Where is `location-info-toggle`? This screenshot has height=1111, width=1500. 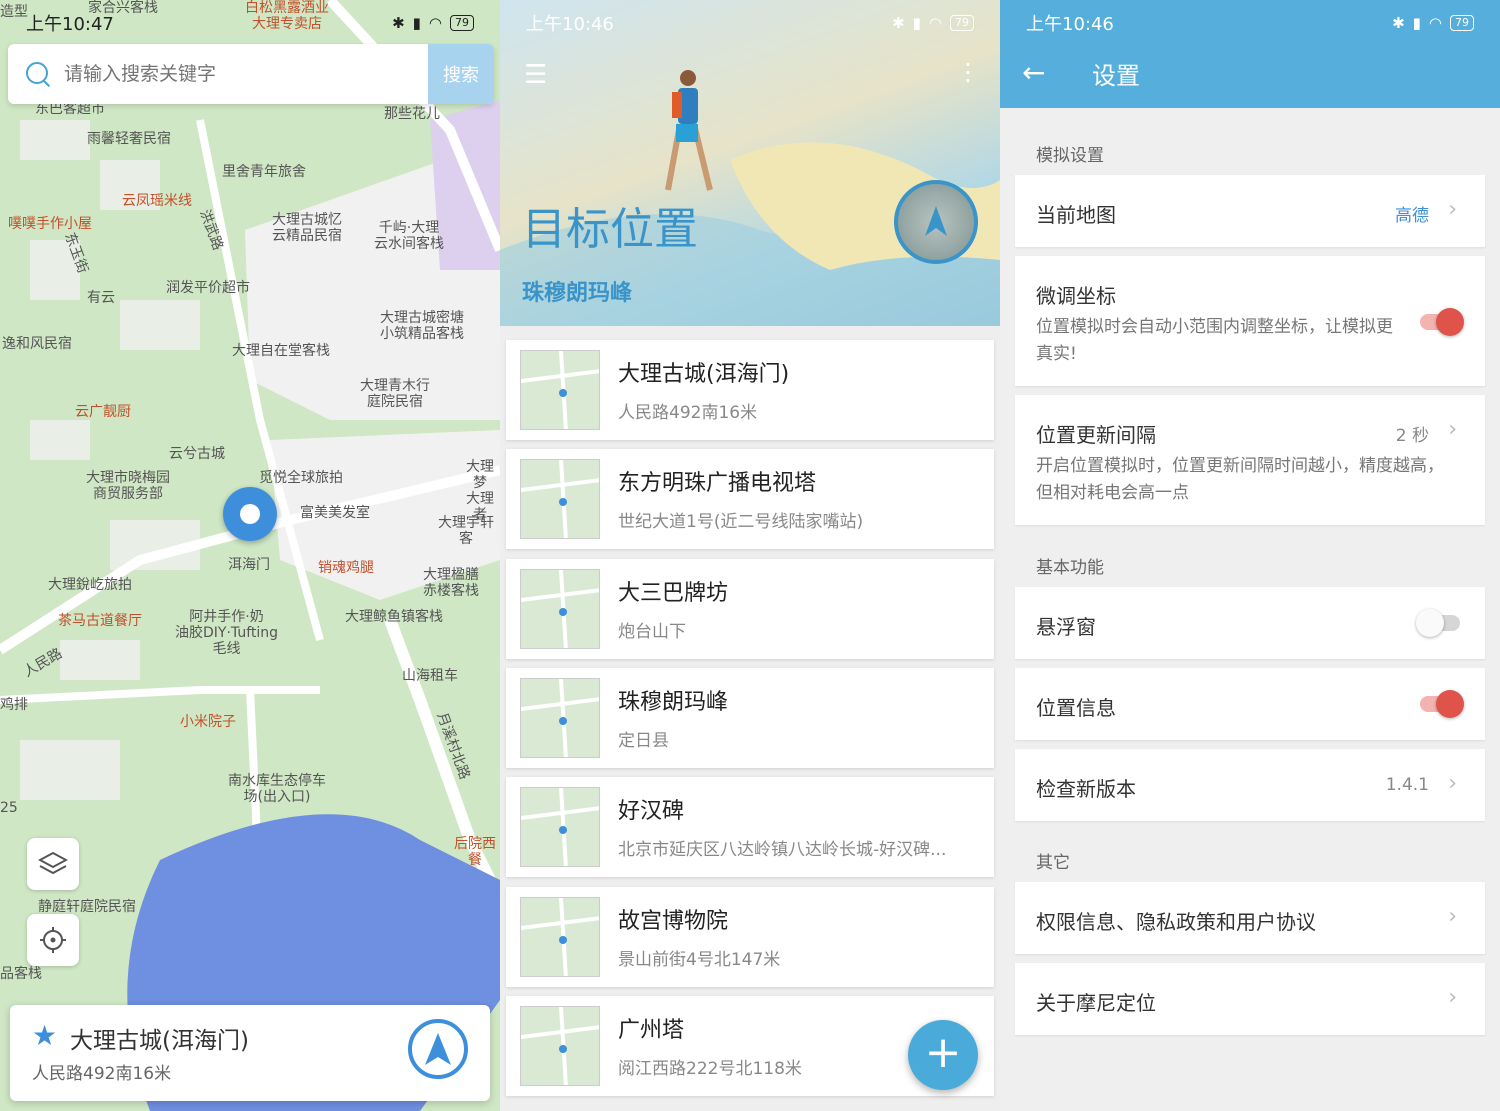 location-info-toggle is located at coordinates (1442, 704).